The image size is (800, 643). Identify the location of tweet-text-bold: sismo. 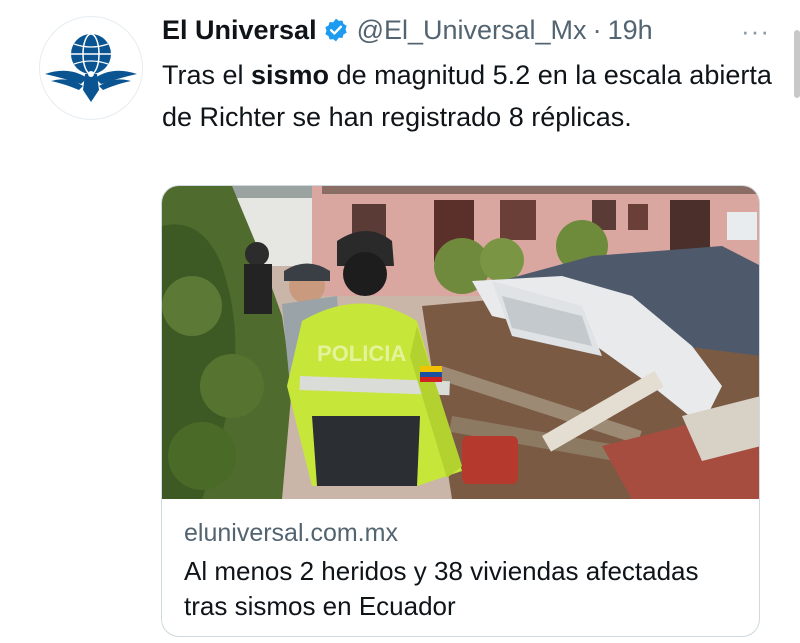
(290, 75).